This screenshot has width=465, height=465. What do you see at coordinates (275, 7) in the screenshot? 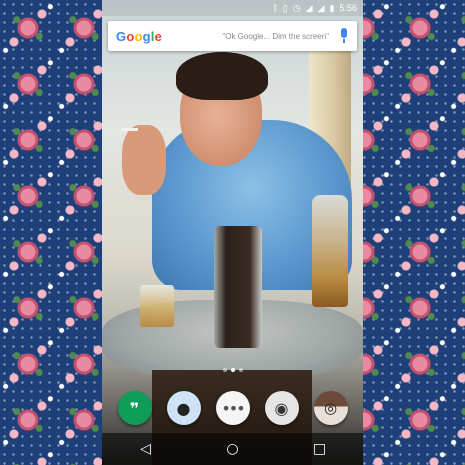
I see `bluetooth-icon: ᛒ` at bounding box center [275, 7].